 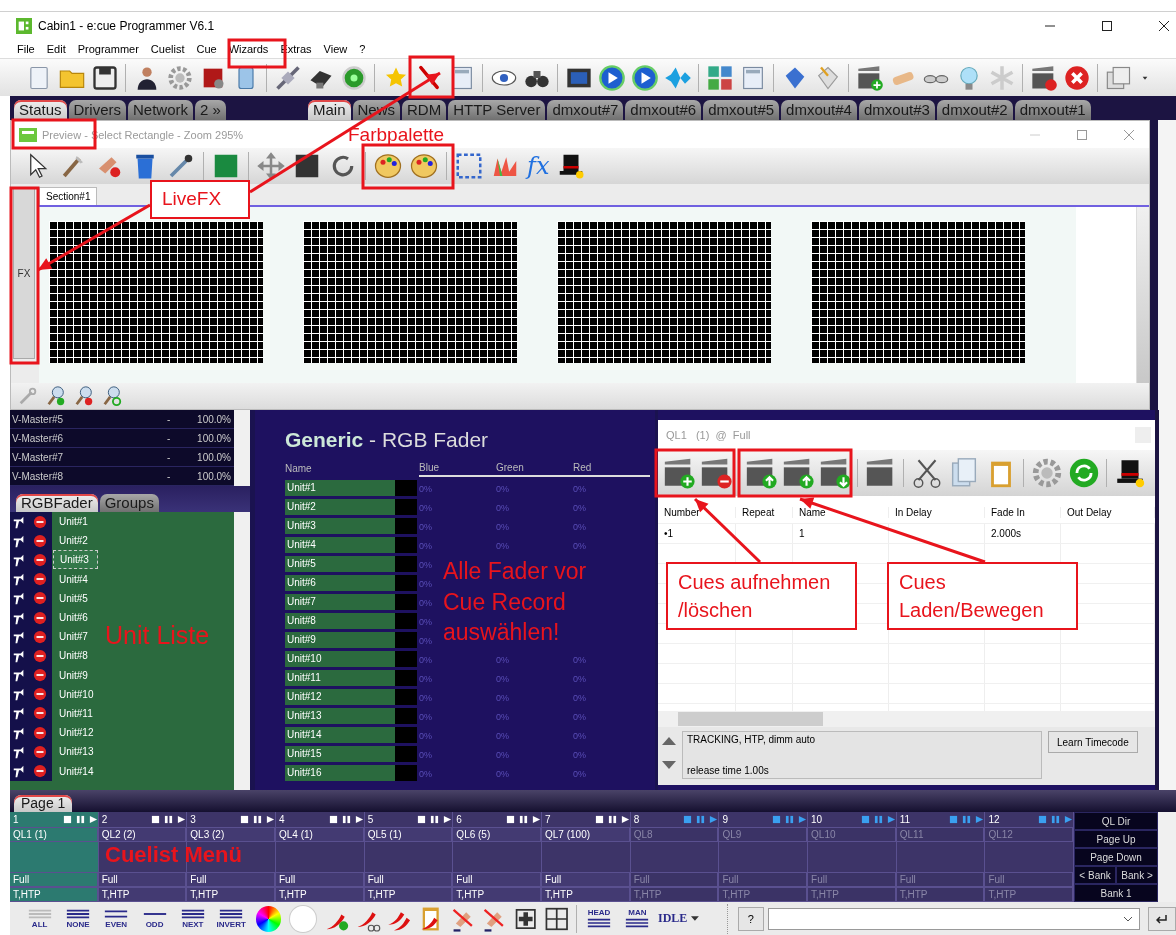 I want to click on selection-button: ODD, so click(x=154, y=918).